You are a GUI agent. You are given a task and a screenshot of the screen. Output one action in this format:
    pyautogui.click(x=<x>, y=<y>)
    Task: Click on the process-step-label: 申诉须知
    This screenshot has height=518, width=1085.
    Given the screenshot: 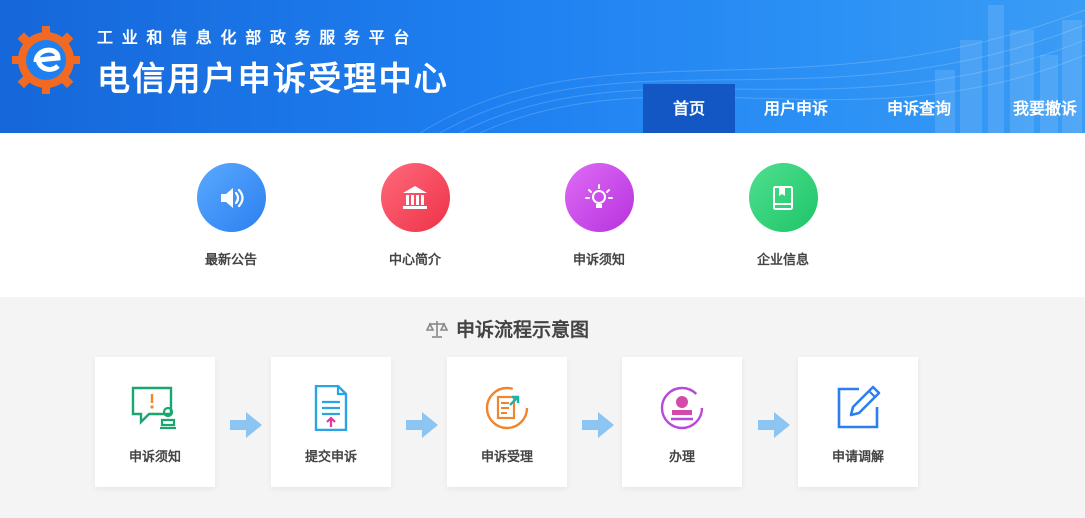 What is the action you would take?
    pyautogui.click(x=154, y=457)
    